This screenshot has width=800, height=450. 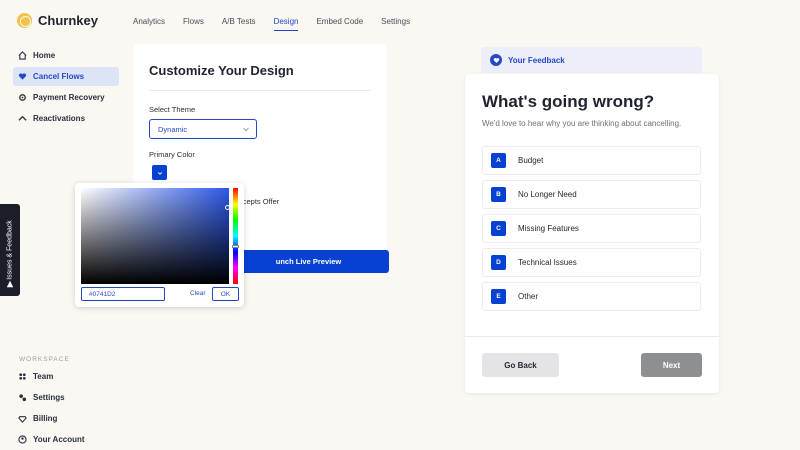 What do you see at coordinates (69, 97) in the screenshot?
I see `sidebar-item-label: Payment Recovery` at bounding box center [69, 97].